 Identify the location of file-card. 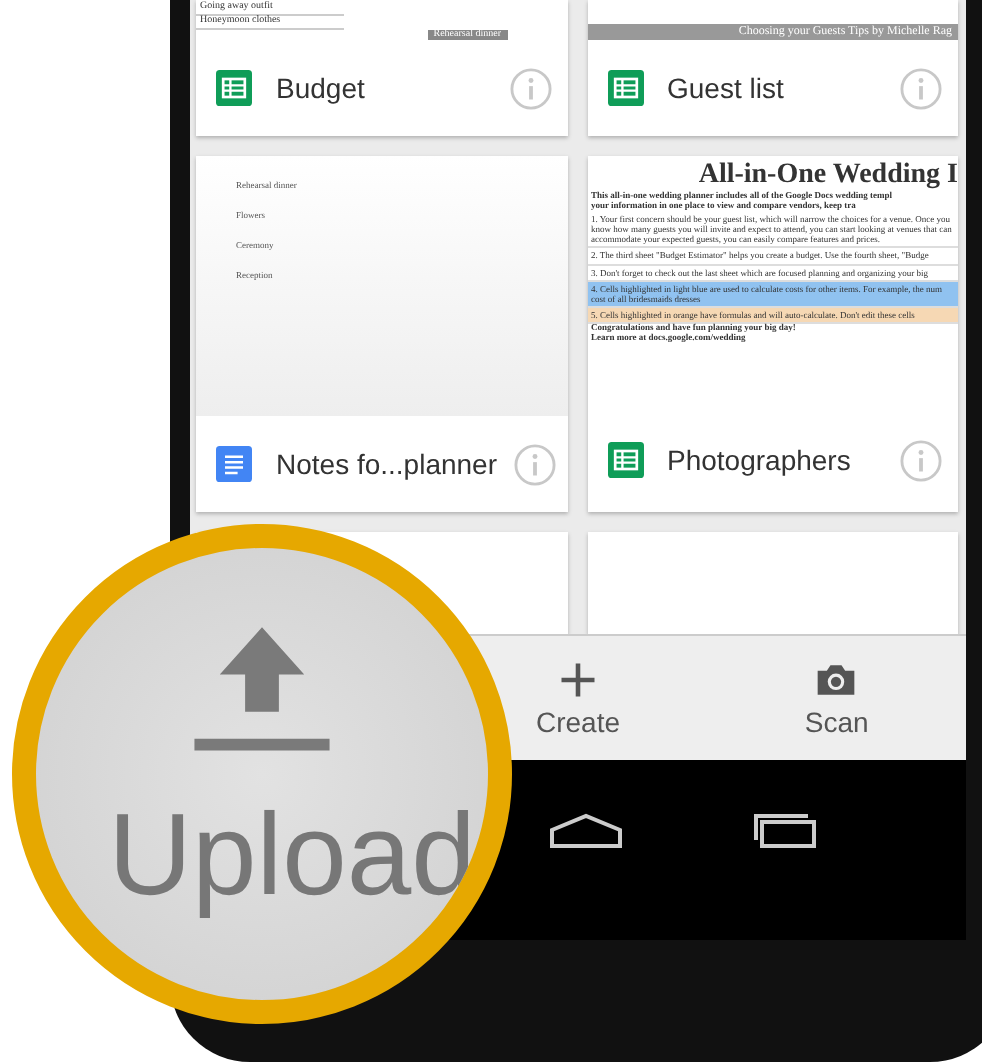
(772, 334).